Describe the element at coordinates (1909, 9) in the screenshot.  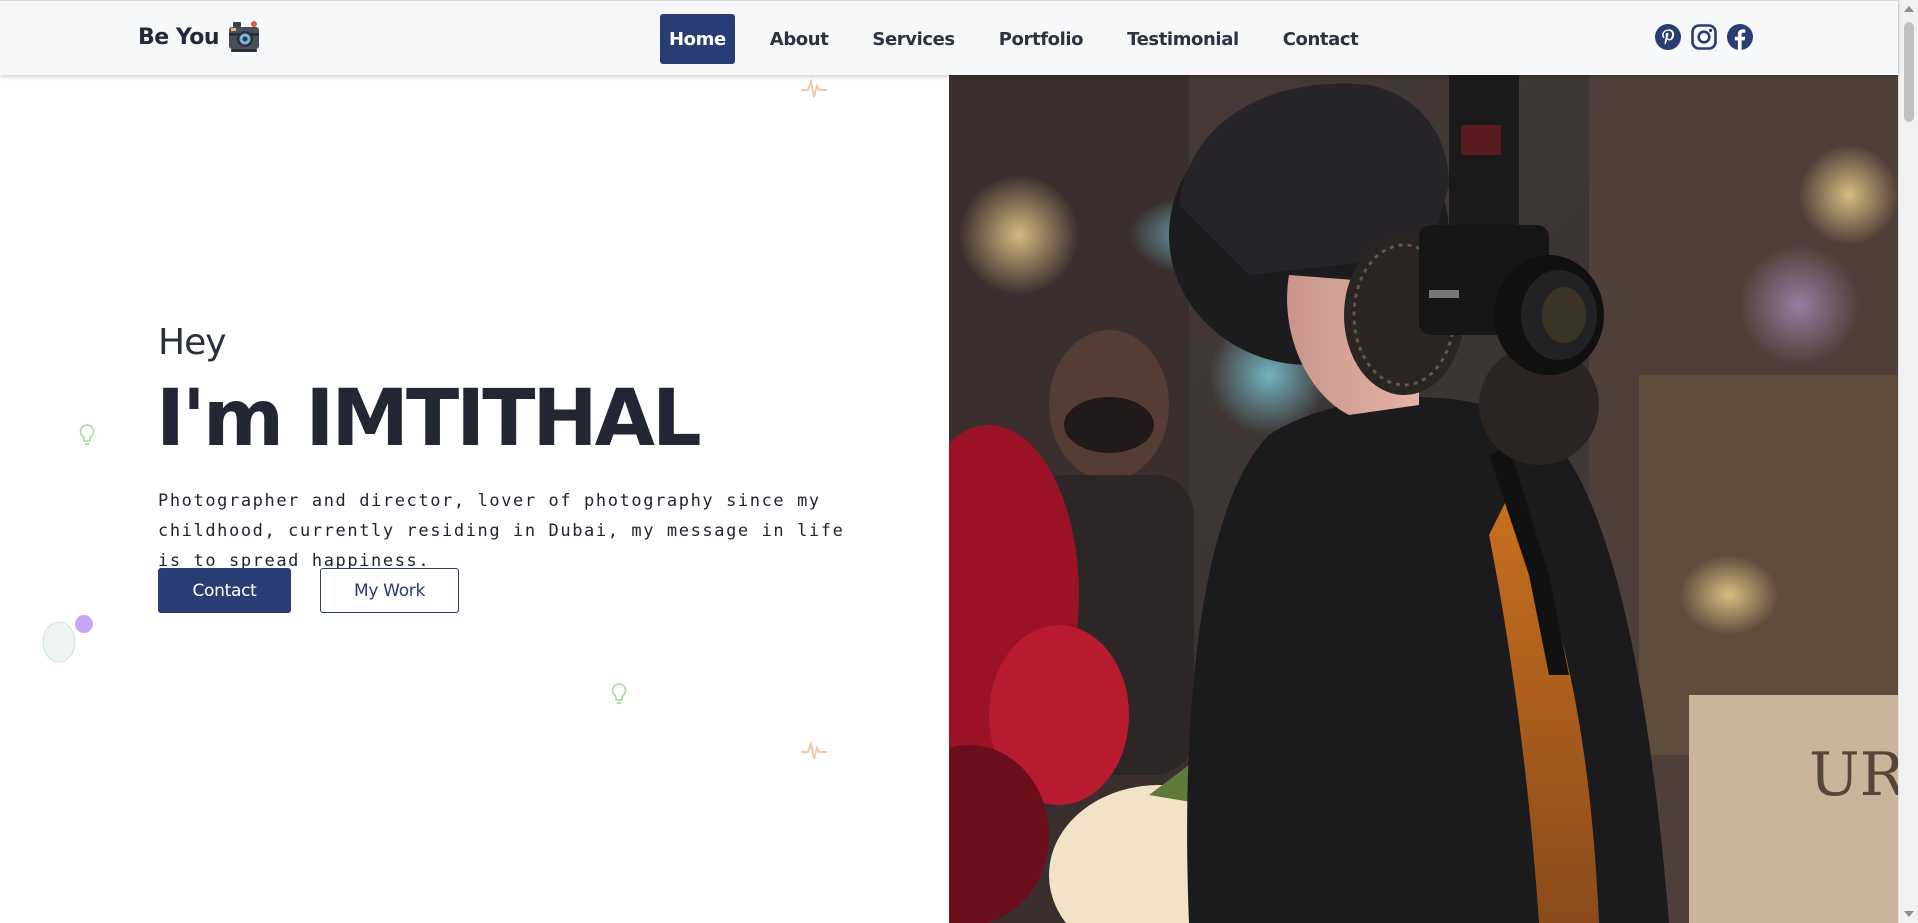
I see `scroll-up-arrow-icon` at that location.